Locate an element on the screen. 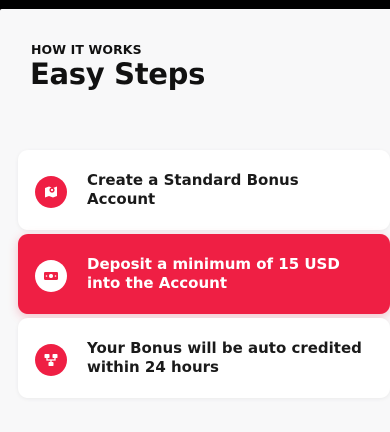 The height and width of the screenshot is (432, 390). section-title: Easy Steps is located at coordinates (118, 74).